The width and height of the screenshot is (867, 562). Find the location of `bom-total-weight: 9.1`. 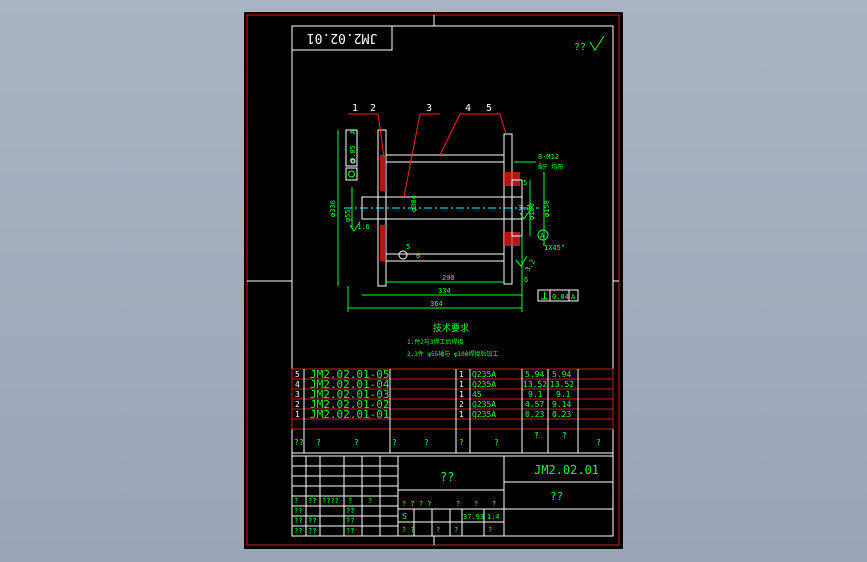

bom-total-weight: 9.1 is located at coordinates (563, 394).